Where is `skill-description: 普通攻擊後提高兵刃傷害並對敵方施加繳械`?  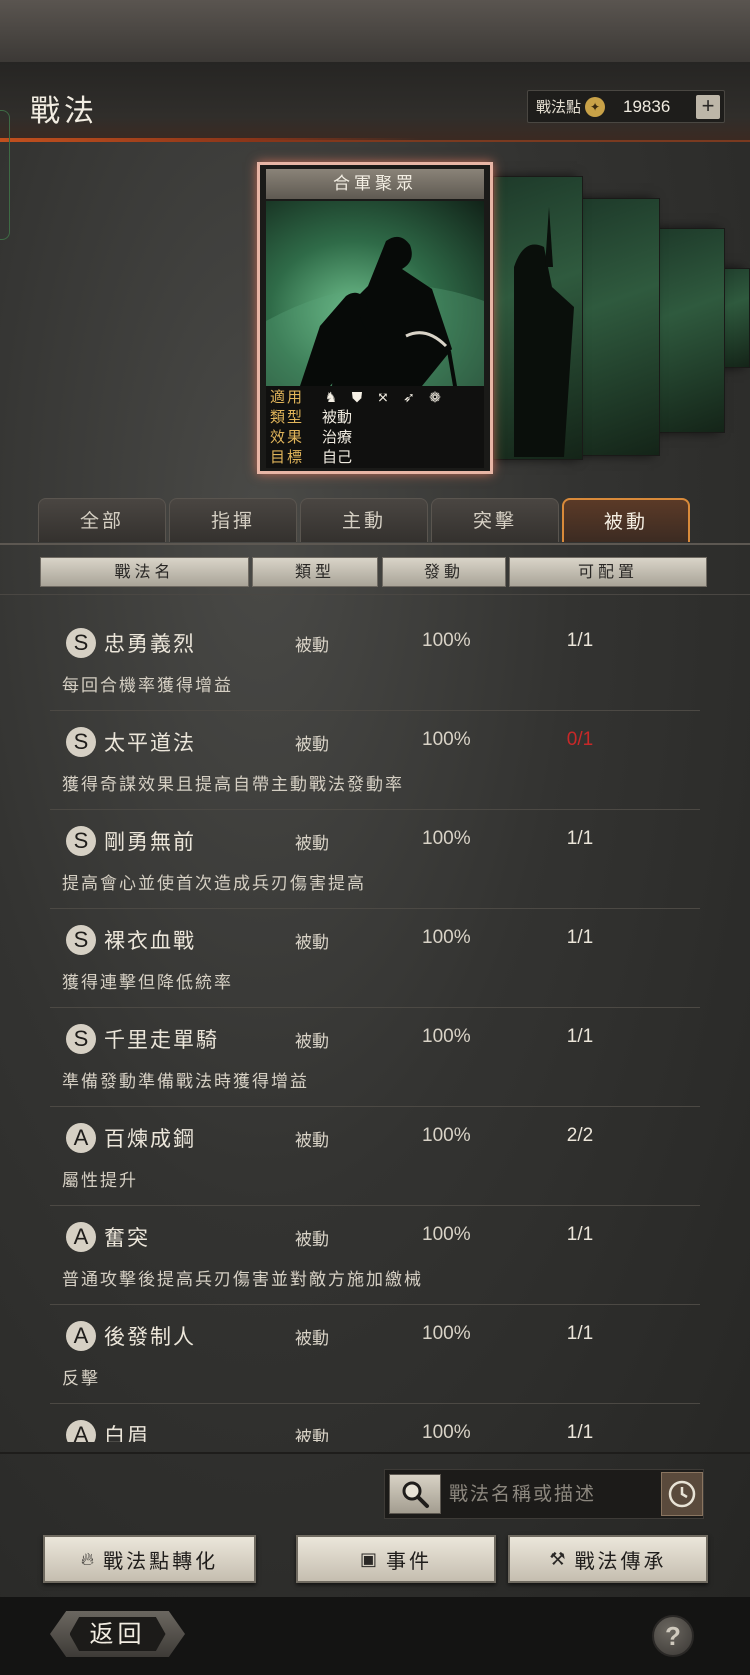
skill-description: 普通攻擊後提高兵刃傷害並對敵方施加繳械 is located at coordinates (242, 1280).